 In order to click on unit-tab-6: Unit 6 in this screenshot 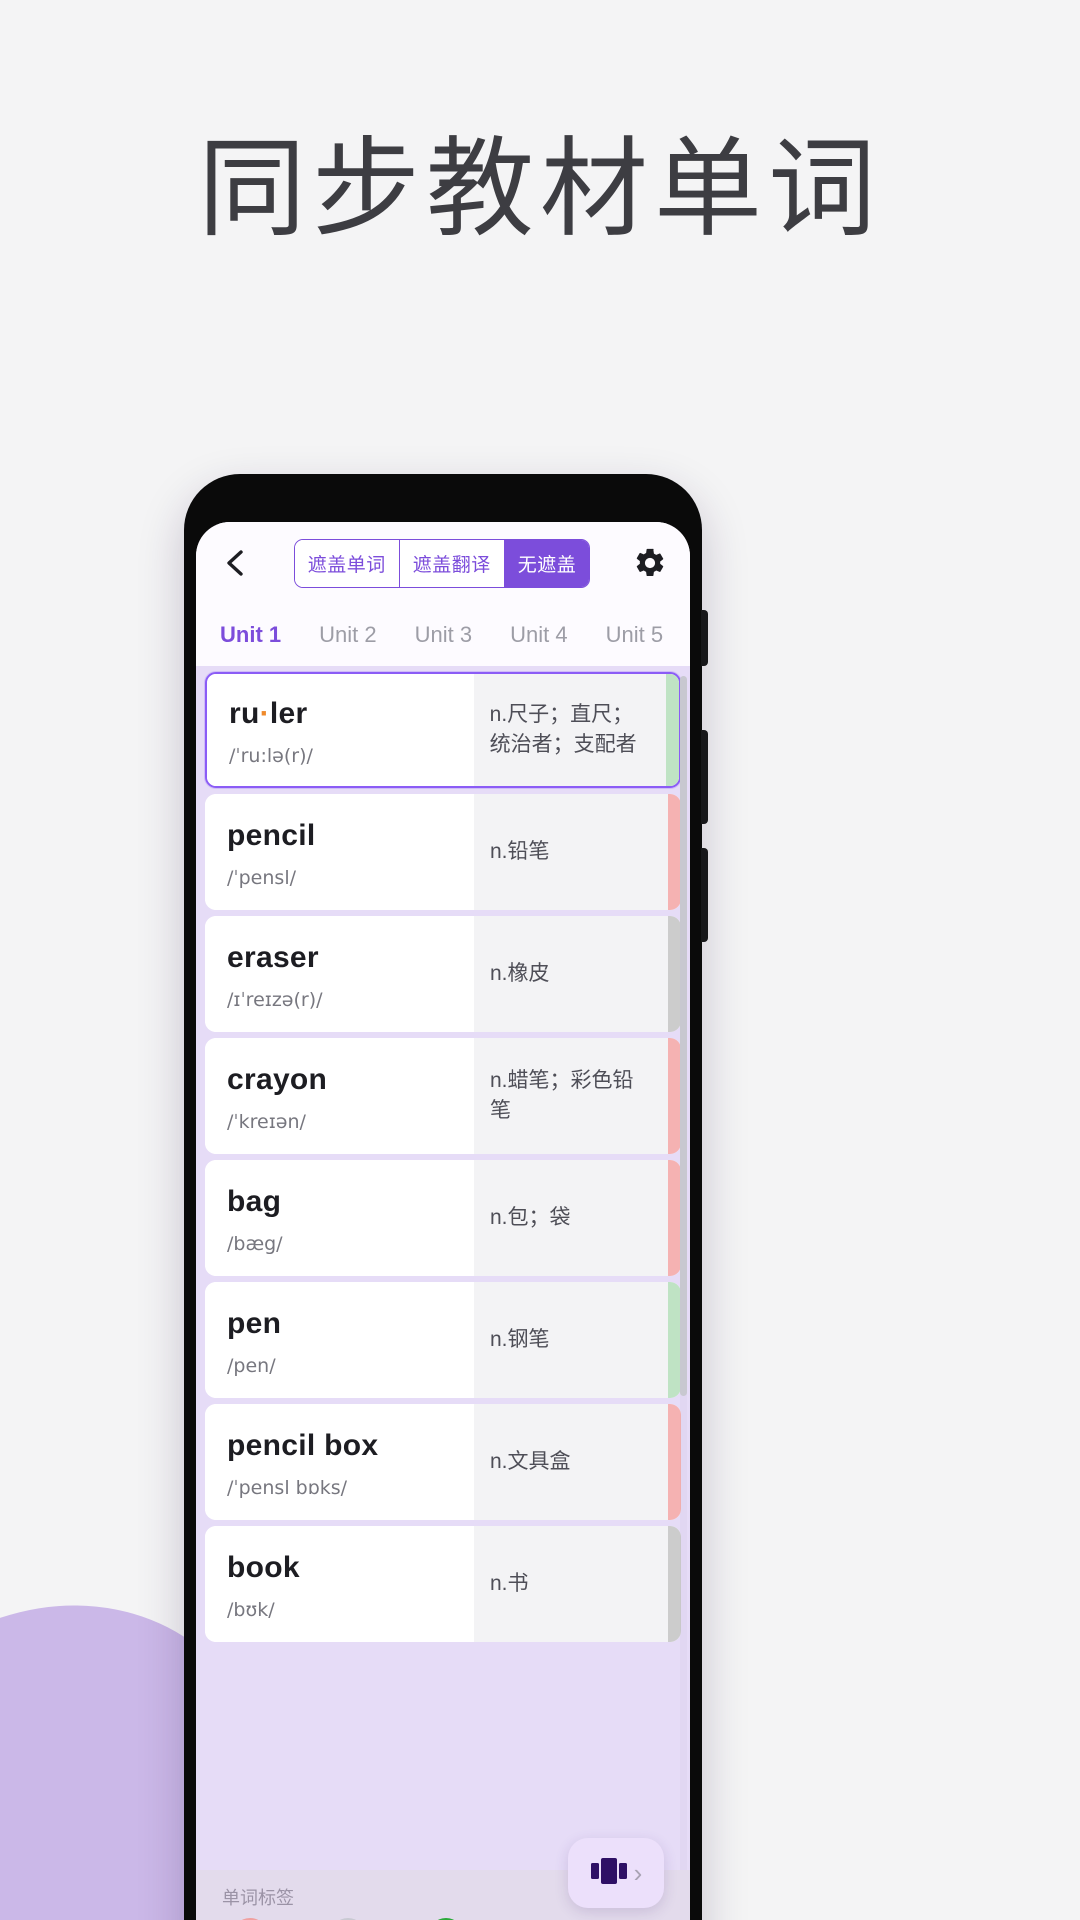, I will do `click(686, 635)`.